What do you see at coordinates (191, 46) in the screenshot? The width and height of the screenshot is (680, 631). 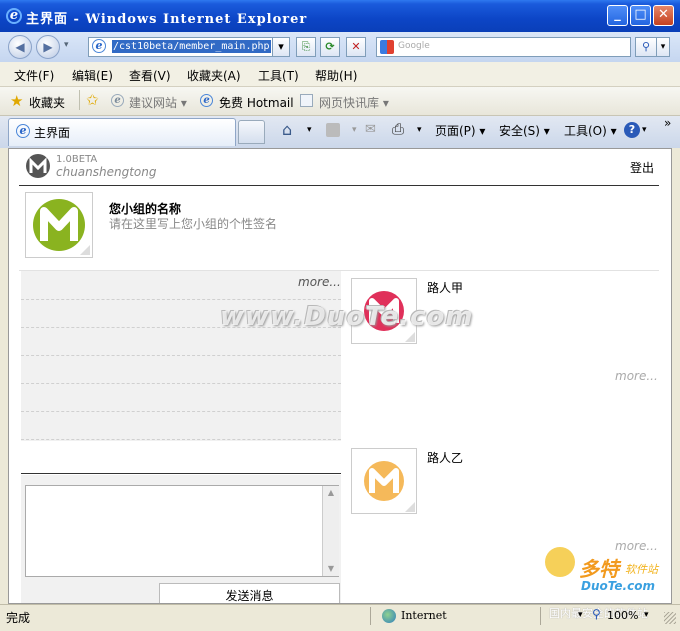 I see `address-text: /cst10beta/member_main.php` at bounding box center [191, 46].